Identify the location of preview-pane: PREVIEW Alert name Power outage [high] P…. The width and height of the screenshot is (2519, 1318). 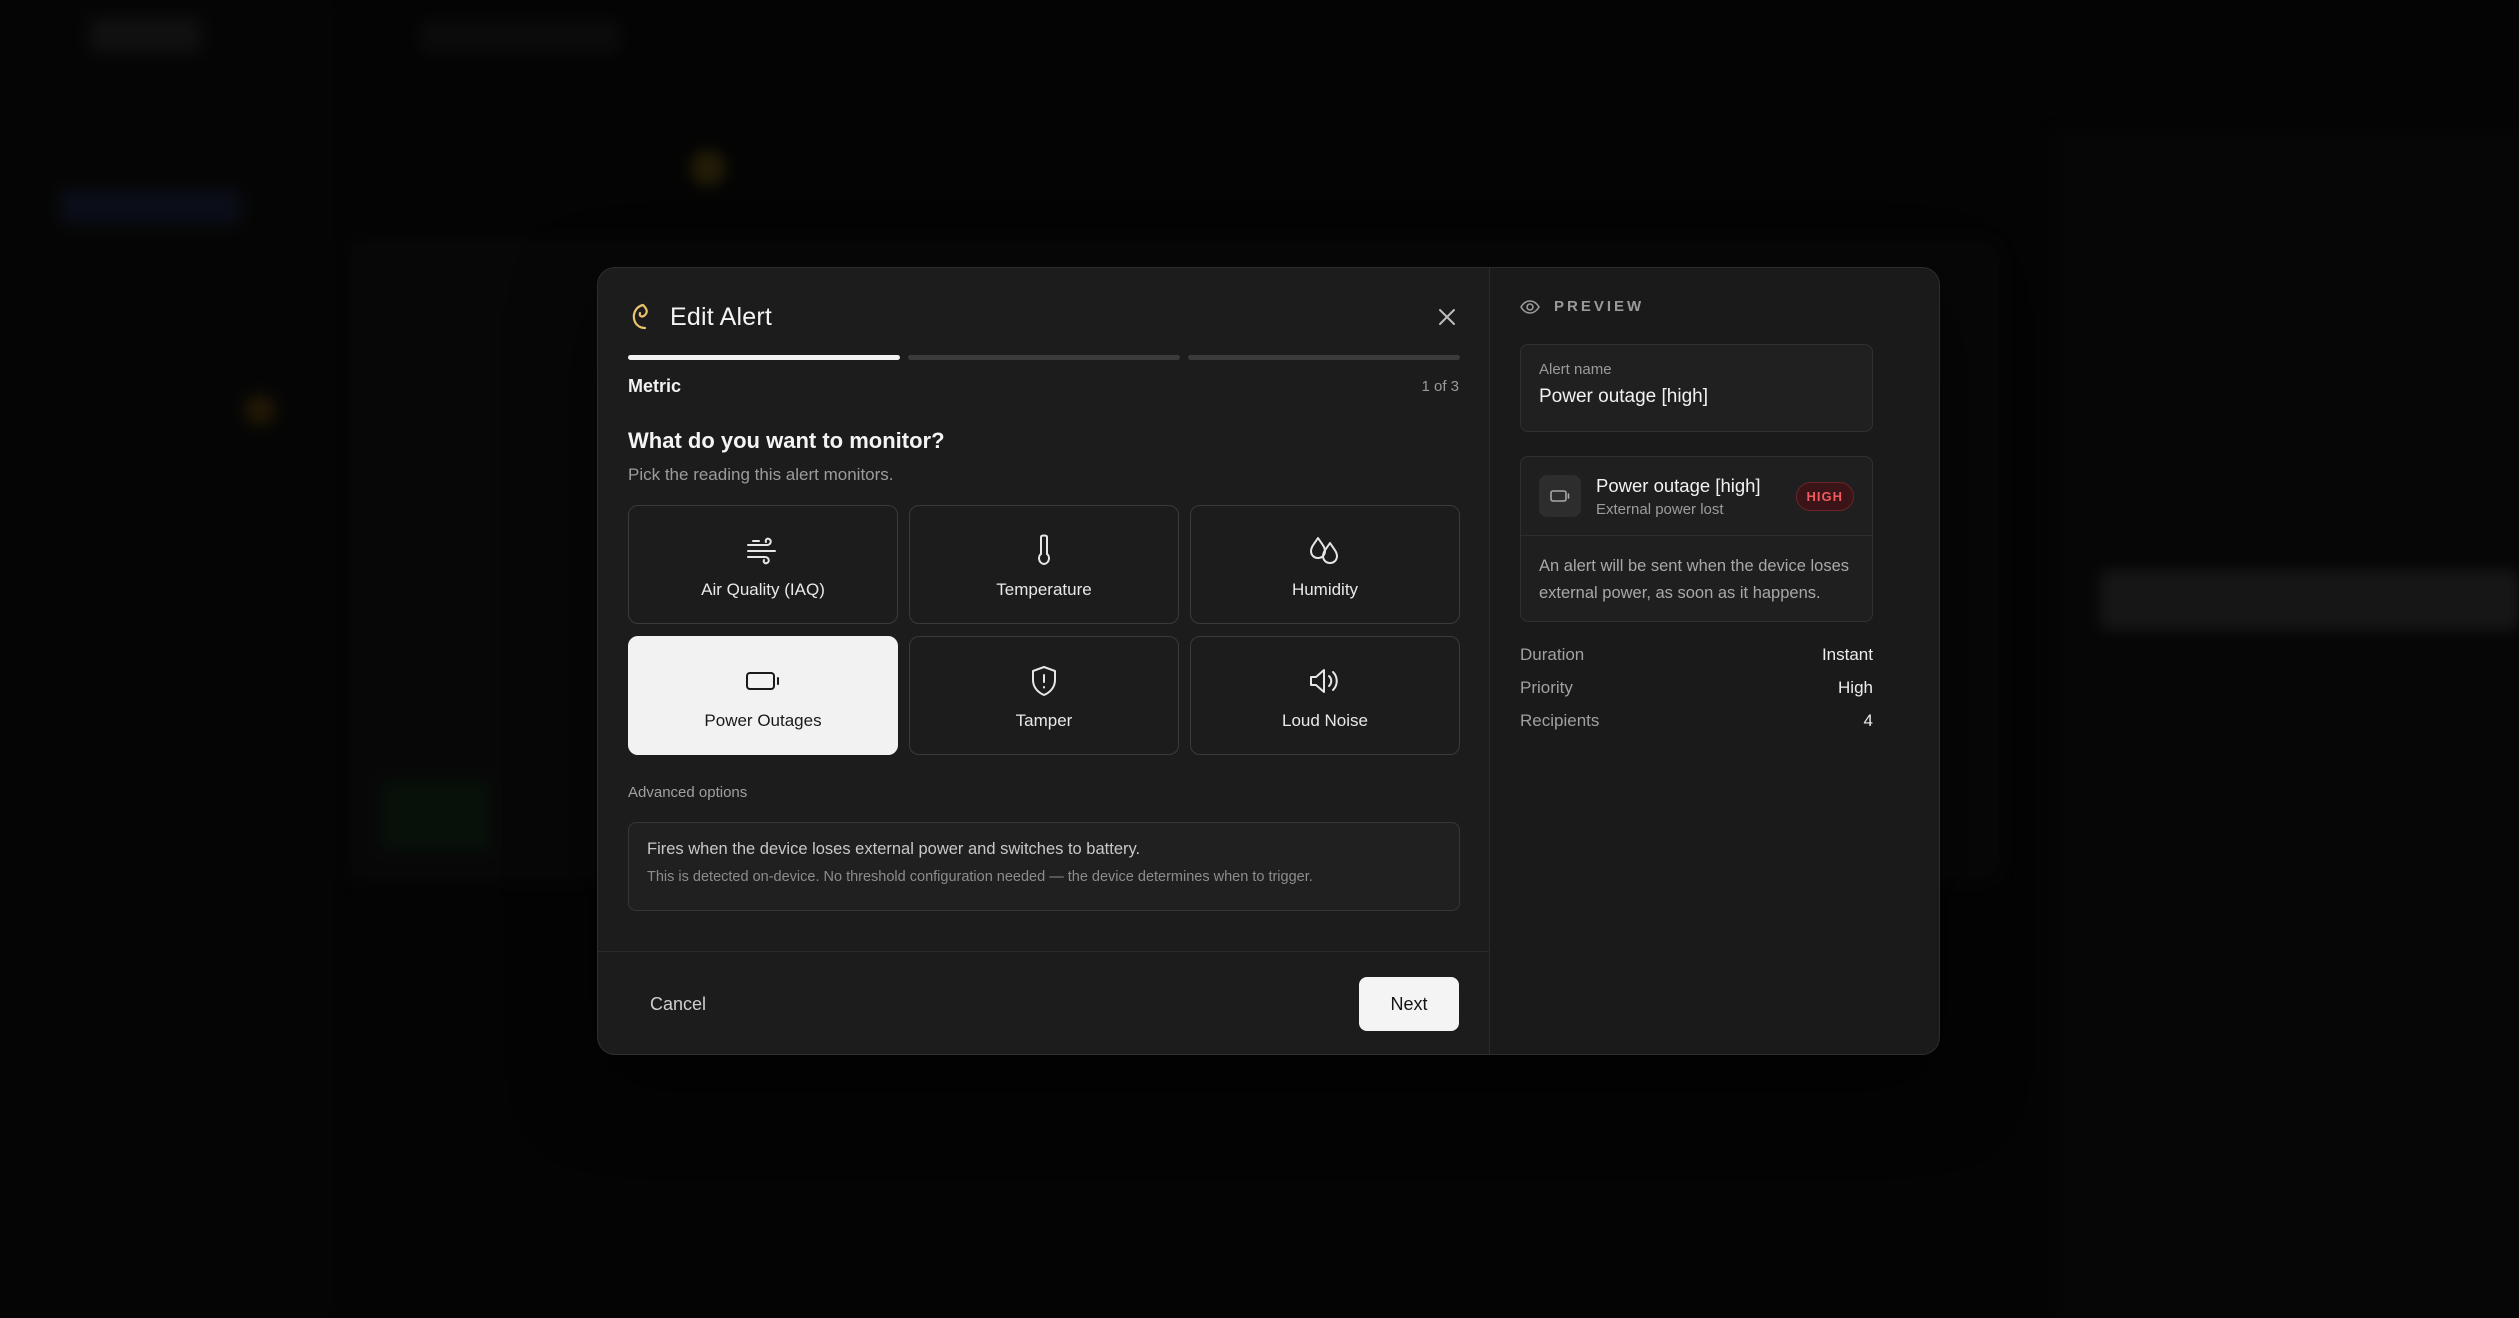
(1714, 661).